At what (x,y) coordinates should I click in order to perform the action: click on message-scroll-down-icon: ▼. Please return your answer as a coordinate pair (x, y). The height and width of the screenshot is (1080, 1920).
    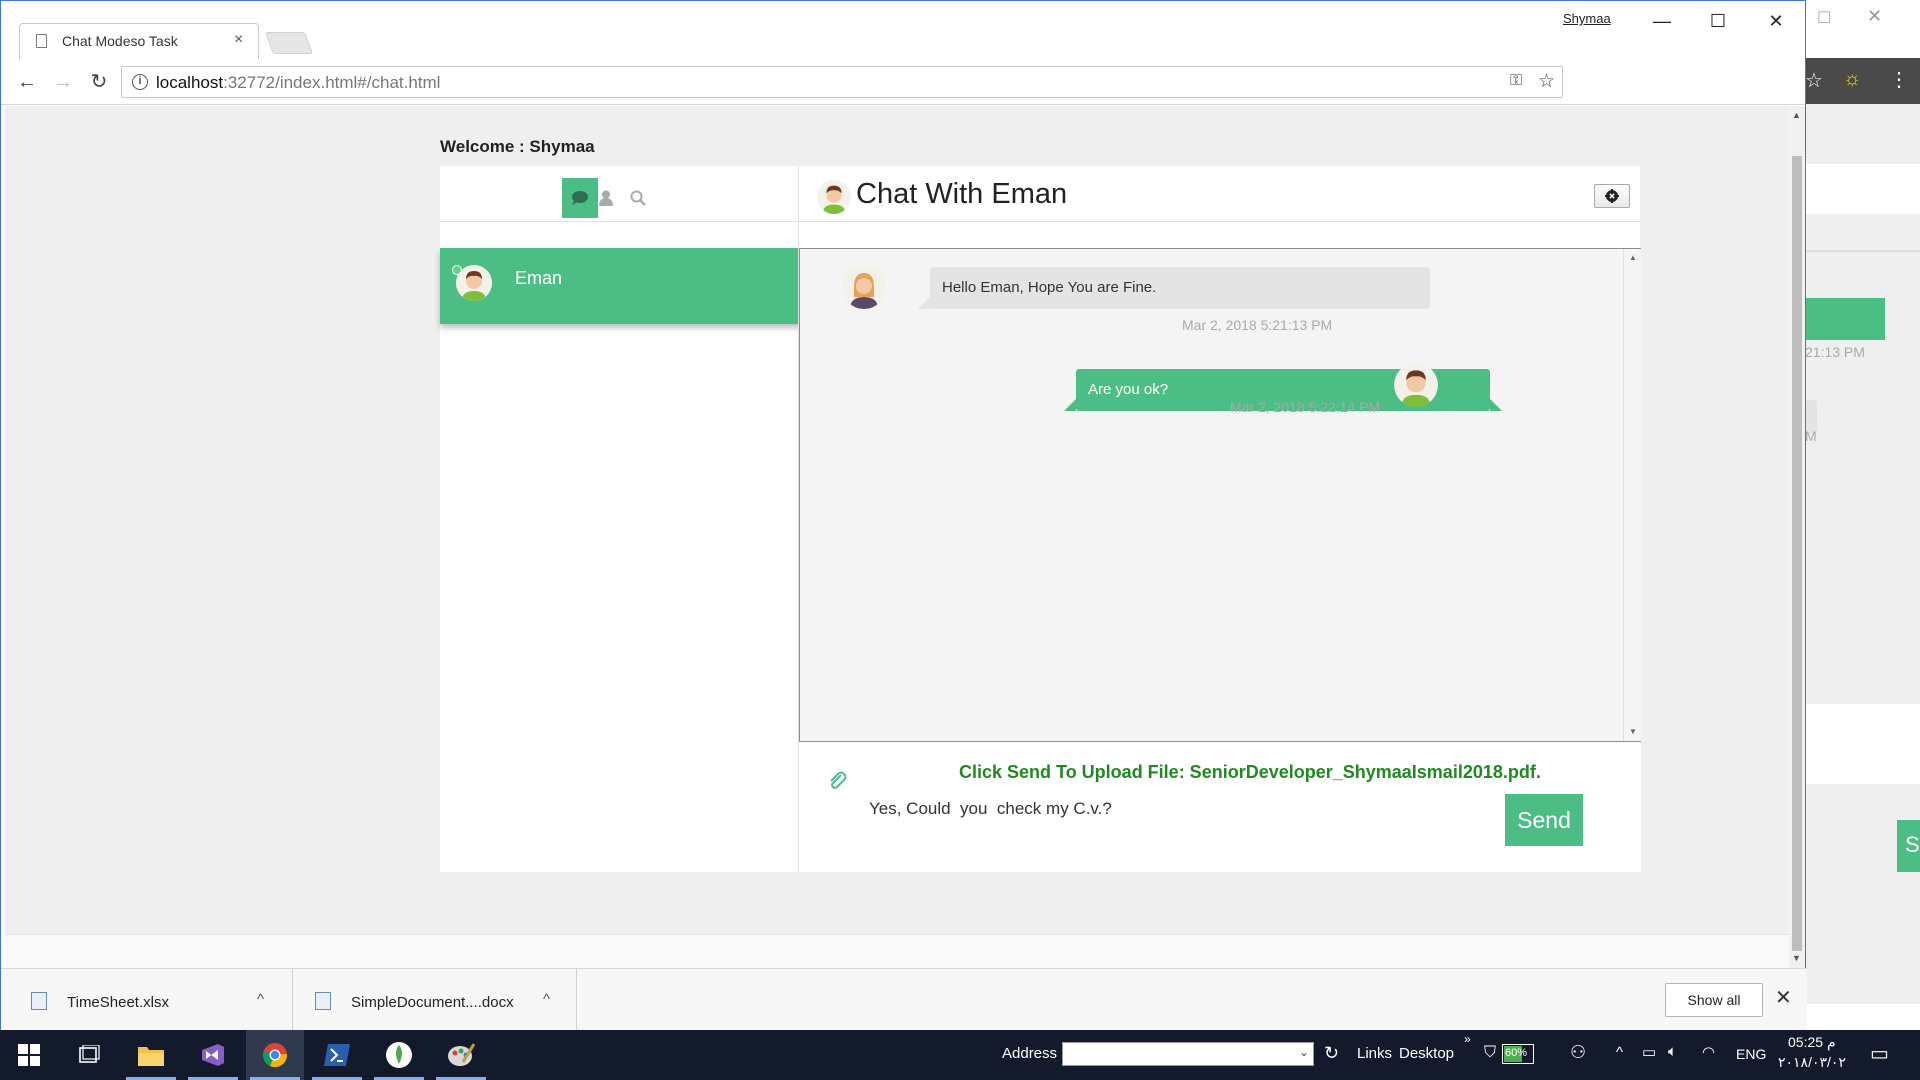
    Looking at the image, I should click on (1633, 731).